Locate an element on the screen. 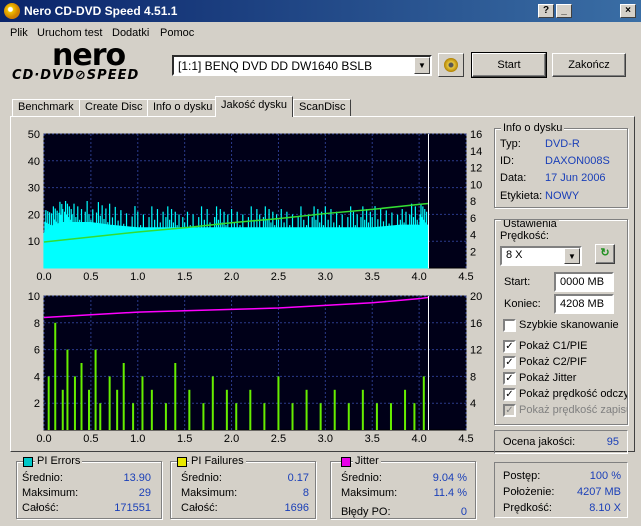  x-tick-label: 0.5 is located at coordinates (90, 277).